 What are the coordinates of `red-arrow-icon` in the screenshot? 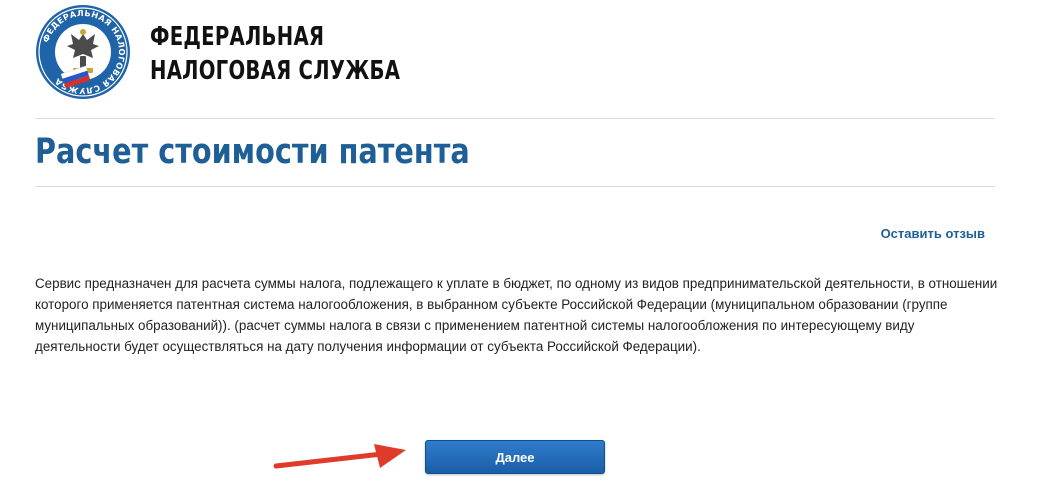 It's located at (345, 460).